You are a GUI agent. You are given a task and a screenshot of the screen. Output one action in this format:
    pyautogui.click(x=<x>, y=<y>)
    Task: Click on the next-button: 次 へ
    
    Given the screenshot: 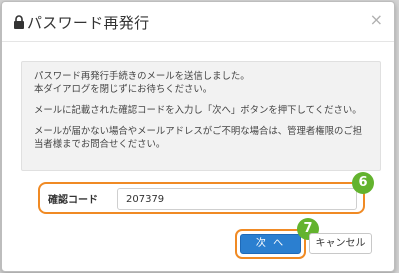 What is the action you would take?
    pyautogui.click(x=270, y=244)
    